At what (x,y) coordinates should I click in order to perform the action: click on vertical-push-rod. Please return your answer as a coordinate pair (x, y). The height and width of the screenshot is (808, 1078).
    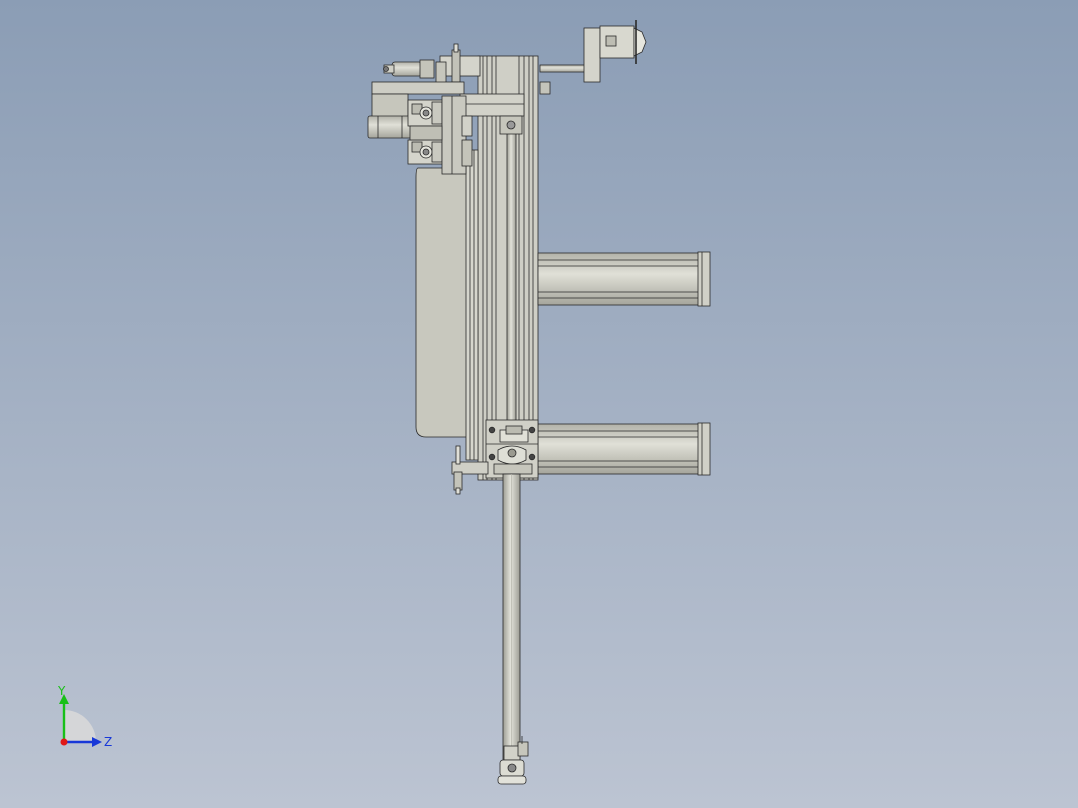
    Looking at the image, I should click on (511, 619).